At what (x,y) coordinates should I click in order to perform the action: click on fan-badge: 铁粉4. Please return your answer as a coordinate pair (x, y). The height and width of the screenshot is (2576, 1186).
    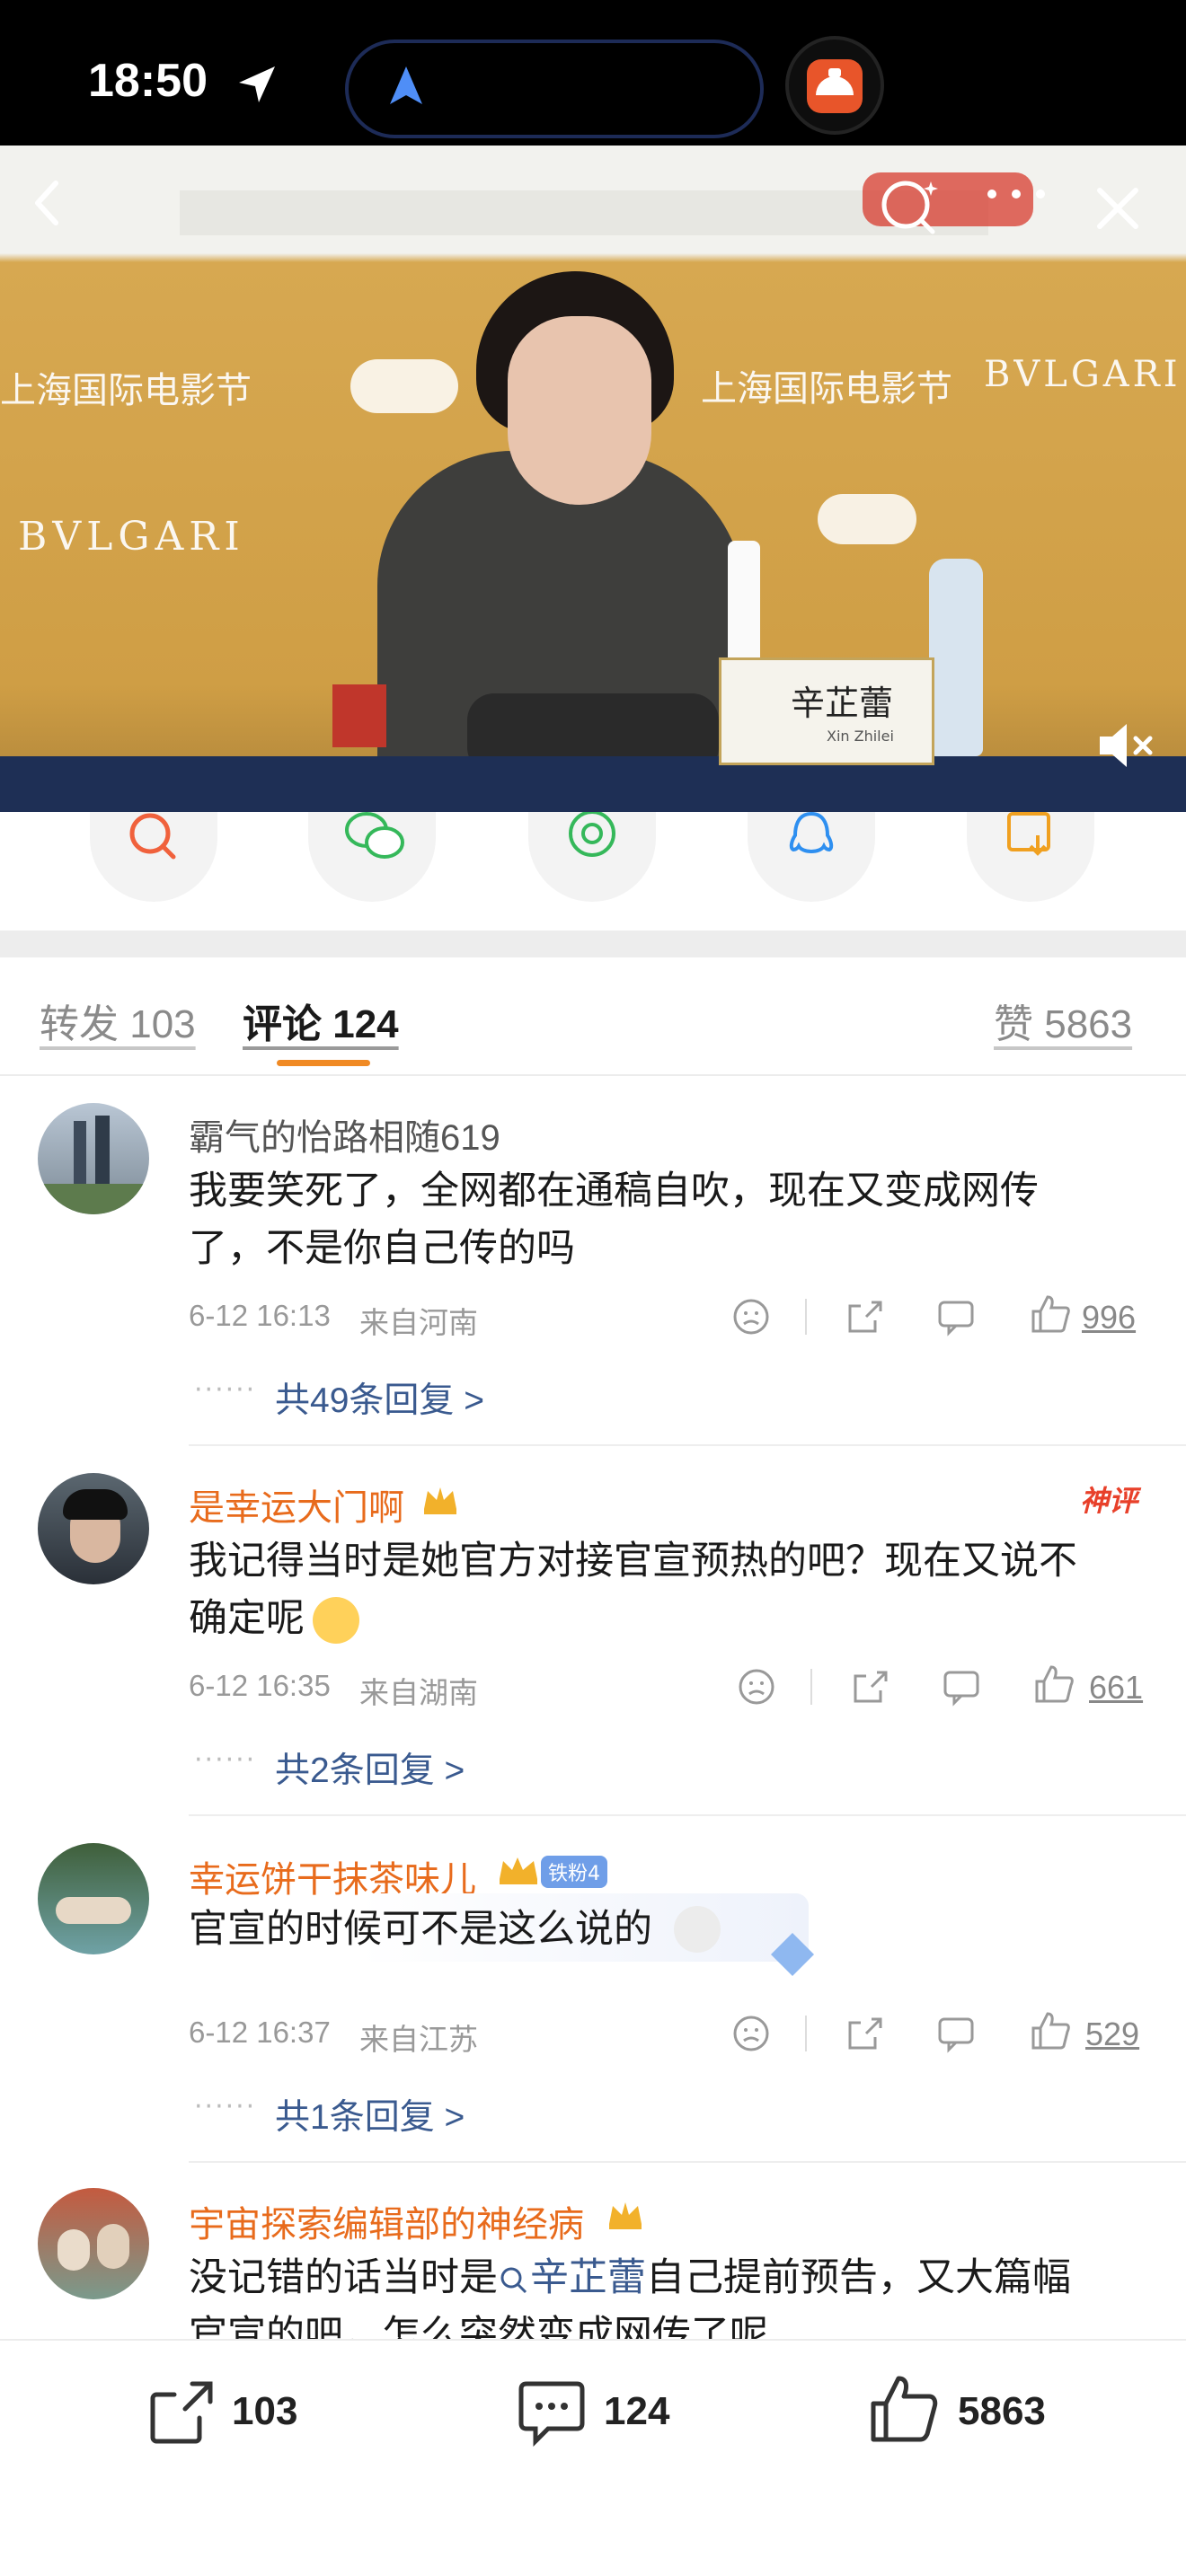
    Looking at the image, I should click on (574, 1872).